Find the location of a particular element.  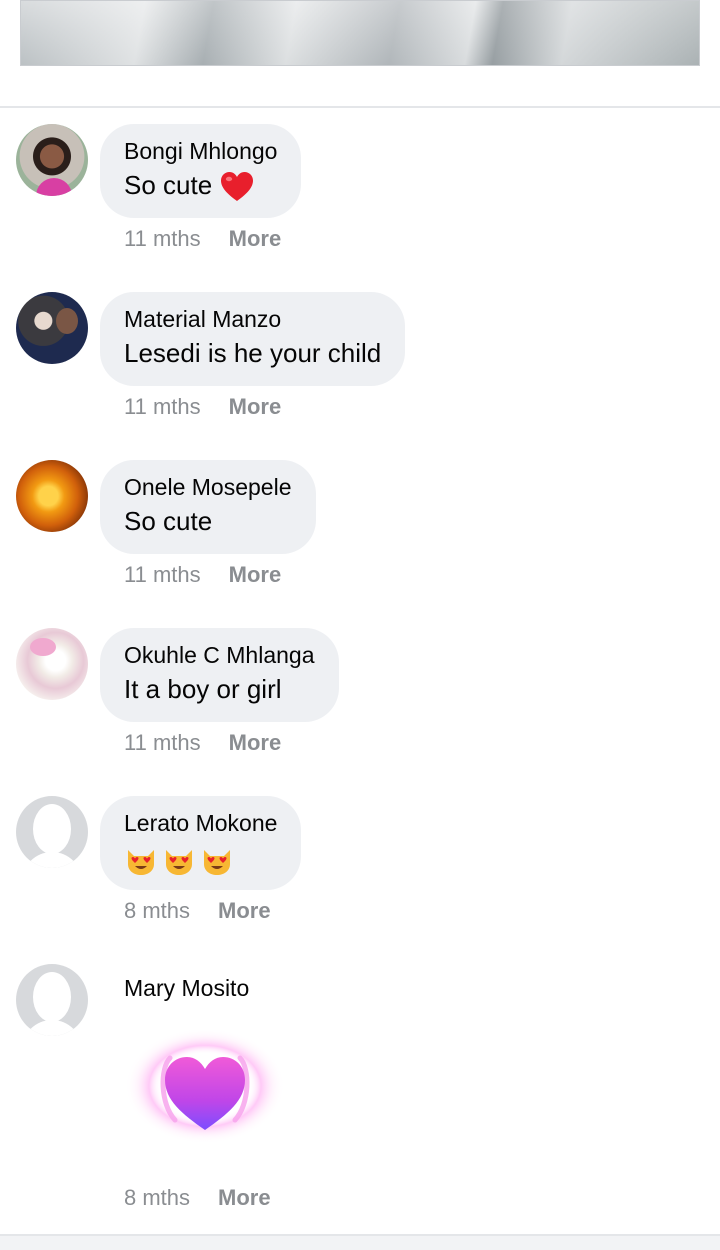

emoji-row is located at coordinates (200, 860).